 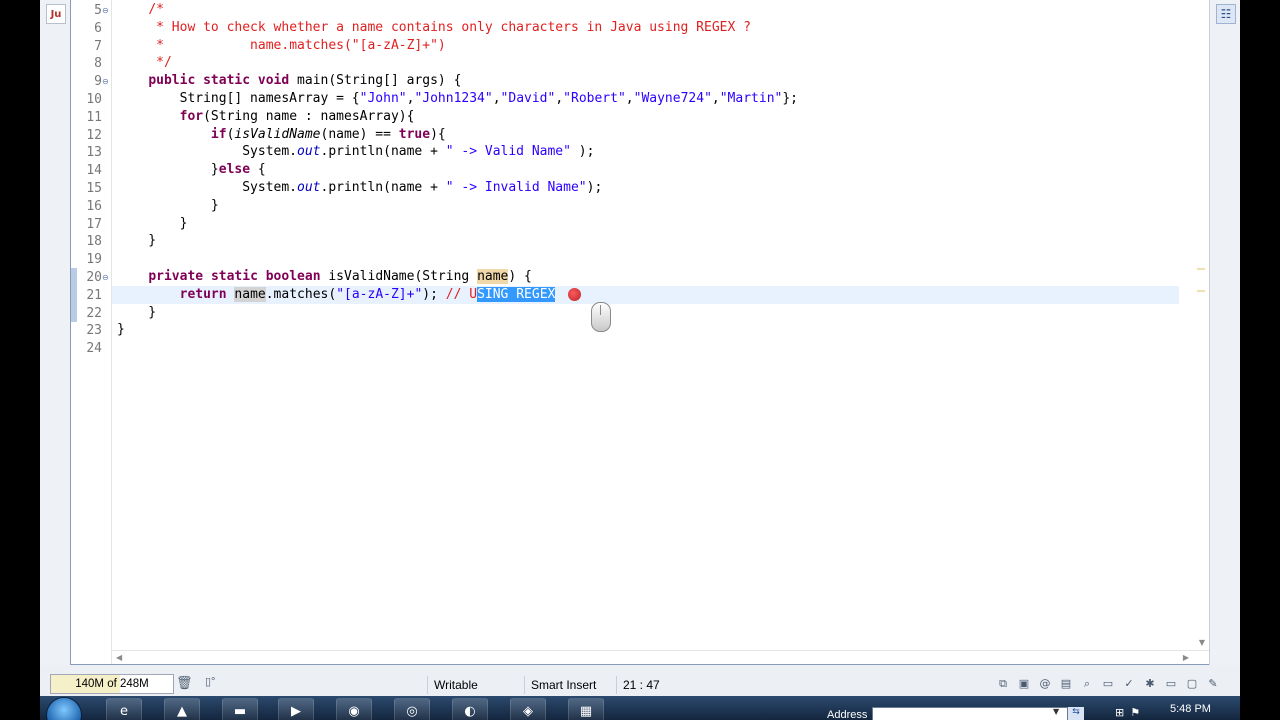 I want to click on horizontal-scrollbar: ◀ ▶, so click(x=660, y=658).